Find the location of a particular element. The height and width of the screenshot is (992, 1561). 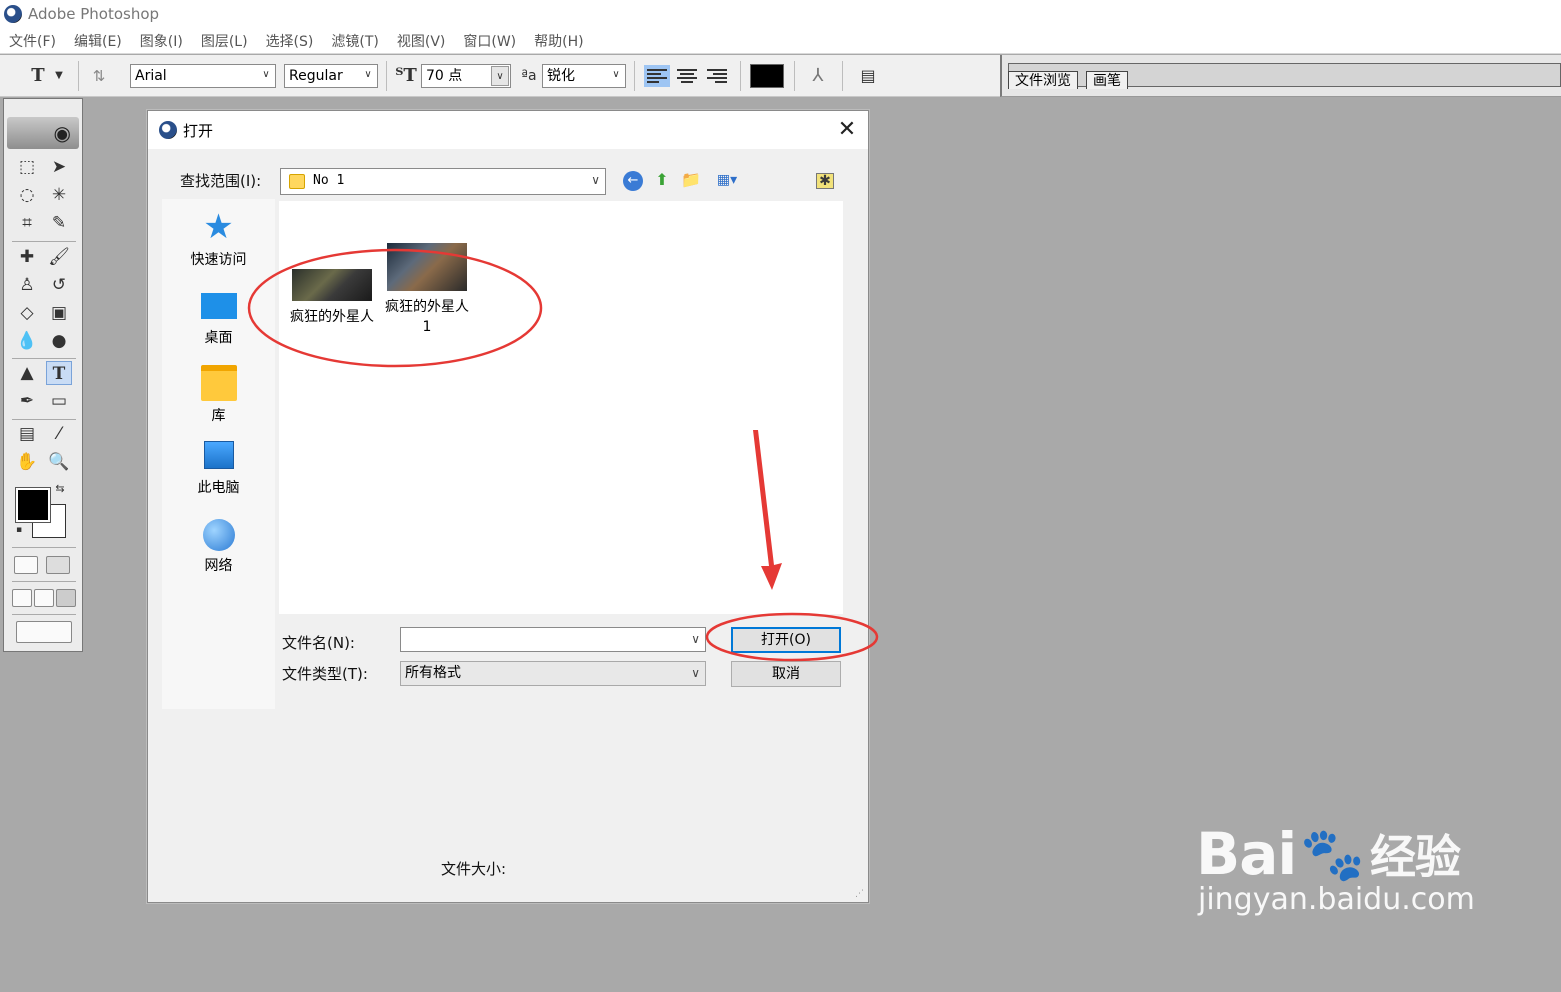

place-label: 此电脑 is located at coordinates (218, 488).